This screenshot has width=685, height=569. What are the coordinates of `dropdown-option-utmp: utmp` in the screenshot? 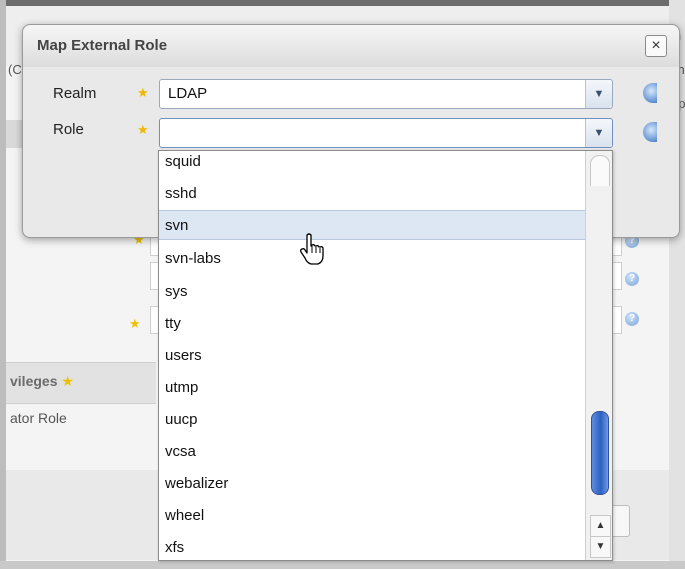 It's located at (372, 388).